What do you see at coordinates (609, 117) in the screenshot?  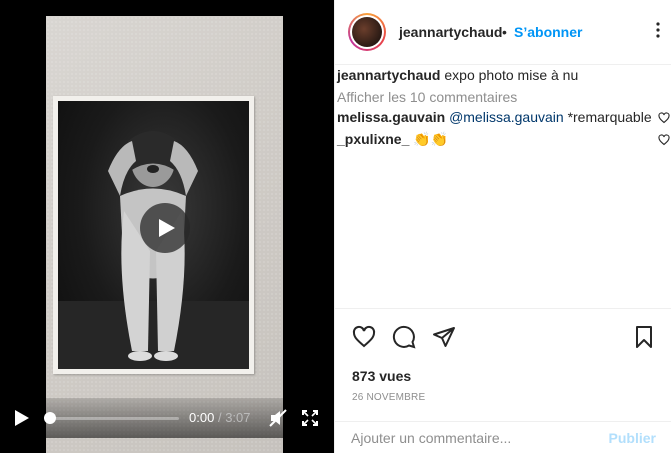 I see `comment-text: *remarquable` at bounding box center [609, 117].